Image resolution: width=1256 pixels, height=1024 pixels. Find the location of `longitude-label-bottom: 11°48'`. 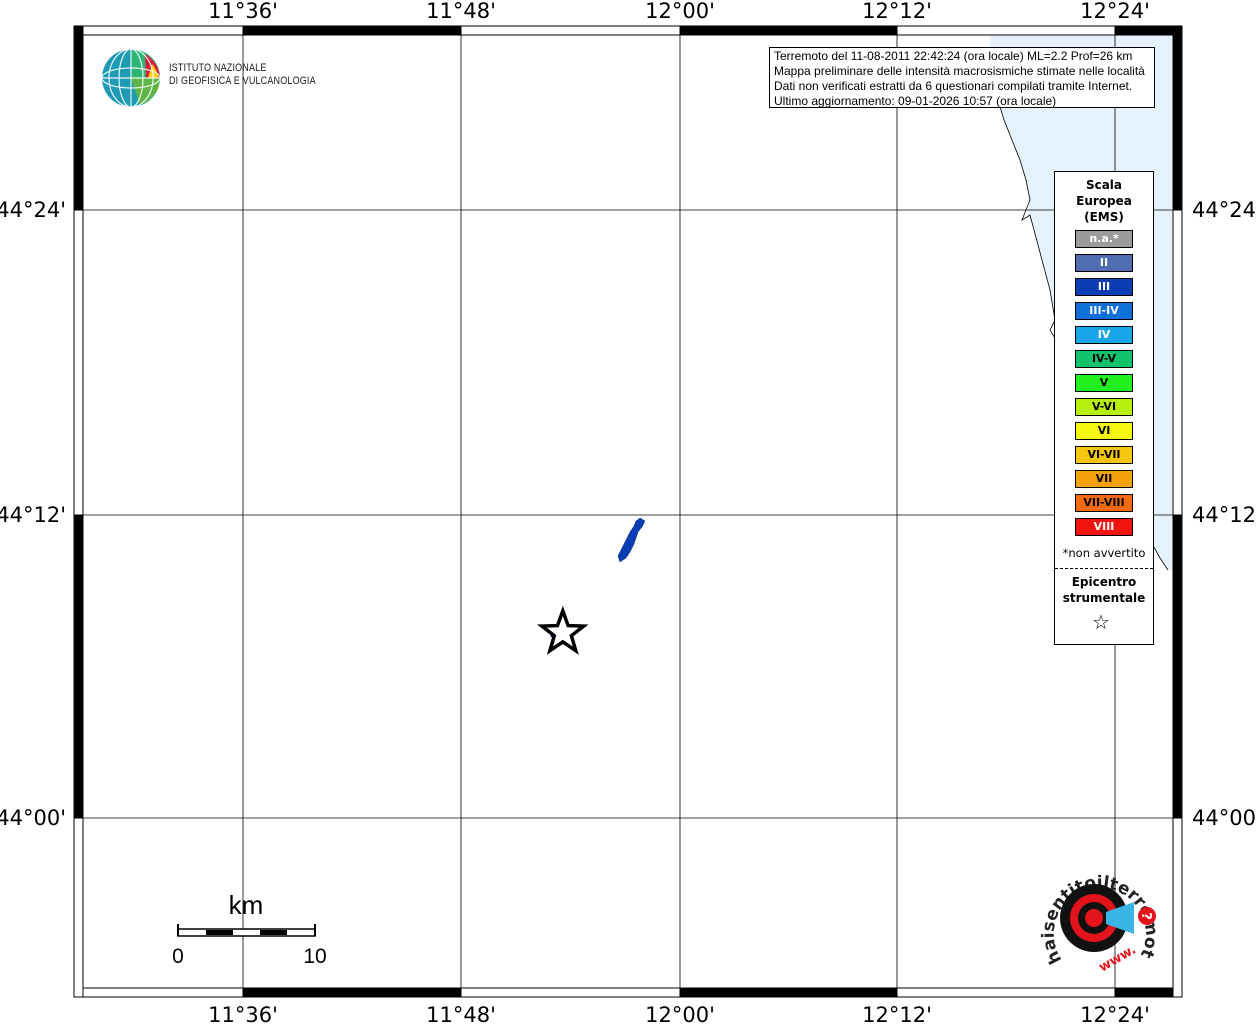

longitude-label-bottom: 11°48' is located at coordinates (461, 1013).